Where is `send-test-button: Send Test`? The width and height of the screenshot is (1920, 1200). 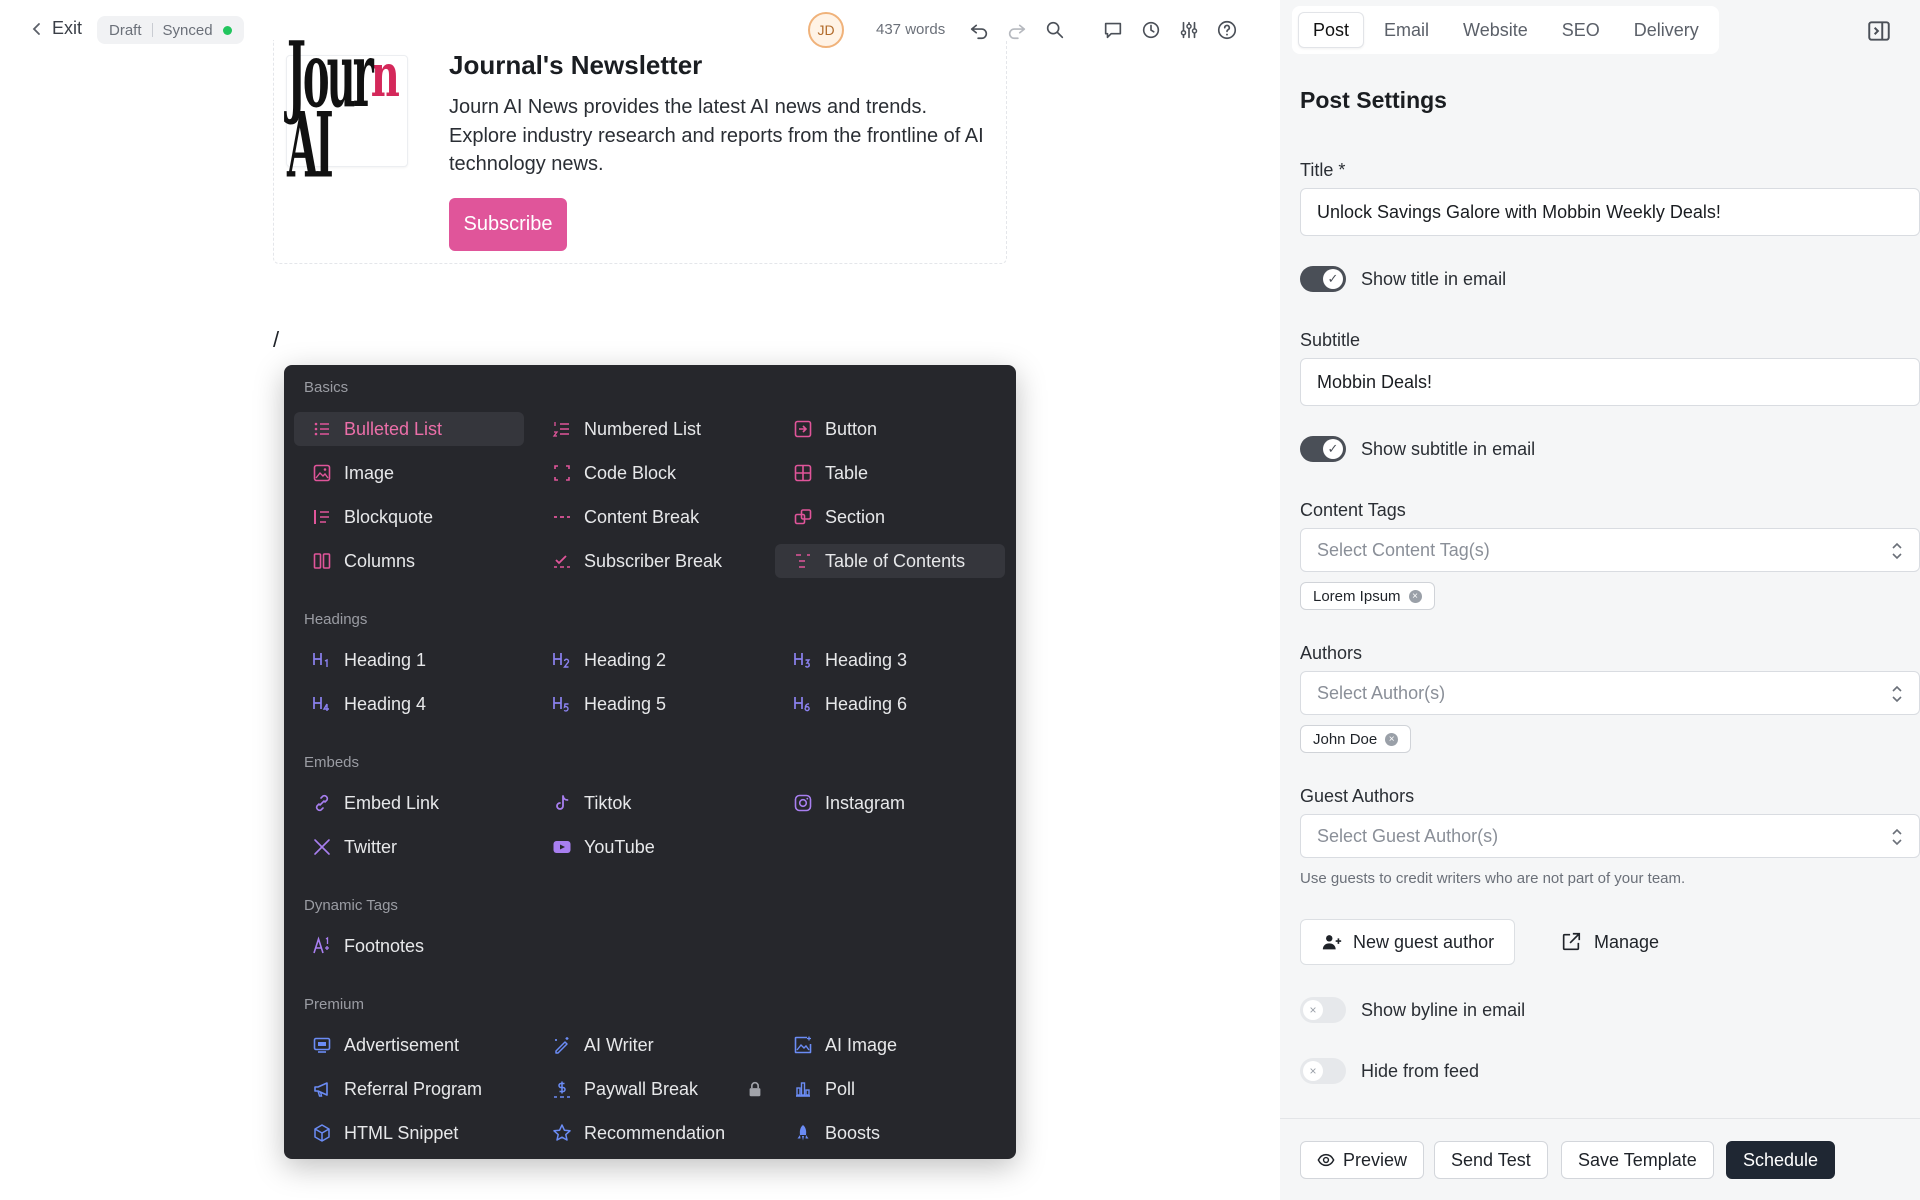 send-test-button: Send Test is located at coordinates (1491, 1160).